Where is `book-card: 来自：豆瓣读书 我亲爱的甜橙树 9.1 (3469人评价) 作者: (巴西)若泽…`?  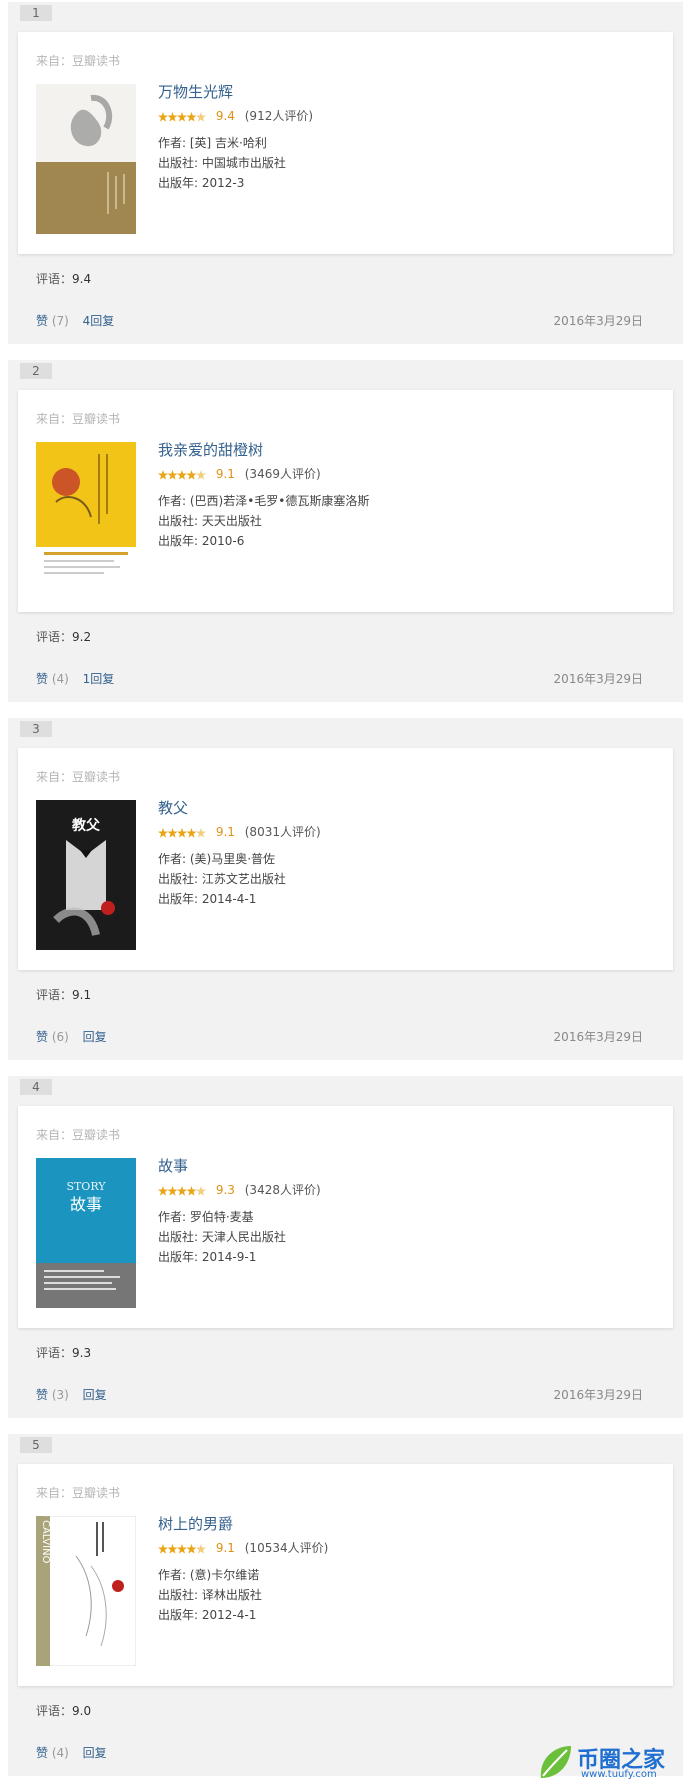 book-card: 来自：豆瓣读书 我亲爱的甜橙树 9.1 (3469人评价) 作者: (巴西)若泽… is located at coordinates (345, 501).